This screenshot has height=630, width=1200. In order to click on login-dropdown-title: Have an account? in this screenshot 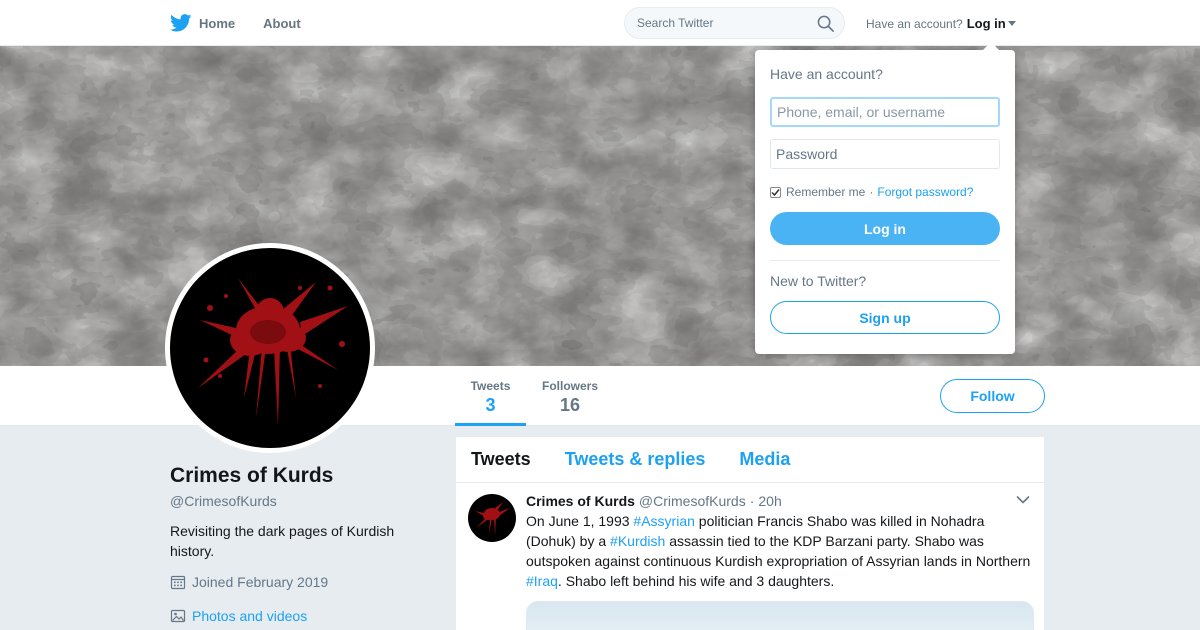, I will do `click(826, 74)`.